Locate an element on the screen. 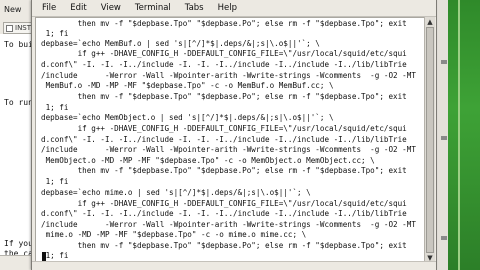 This screenshot has width=480, height=270. menu-help: Help is located at coordinates (227, 8).